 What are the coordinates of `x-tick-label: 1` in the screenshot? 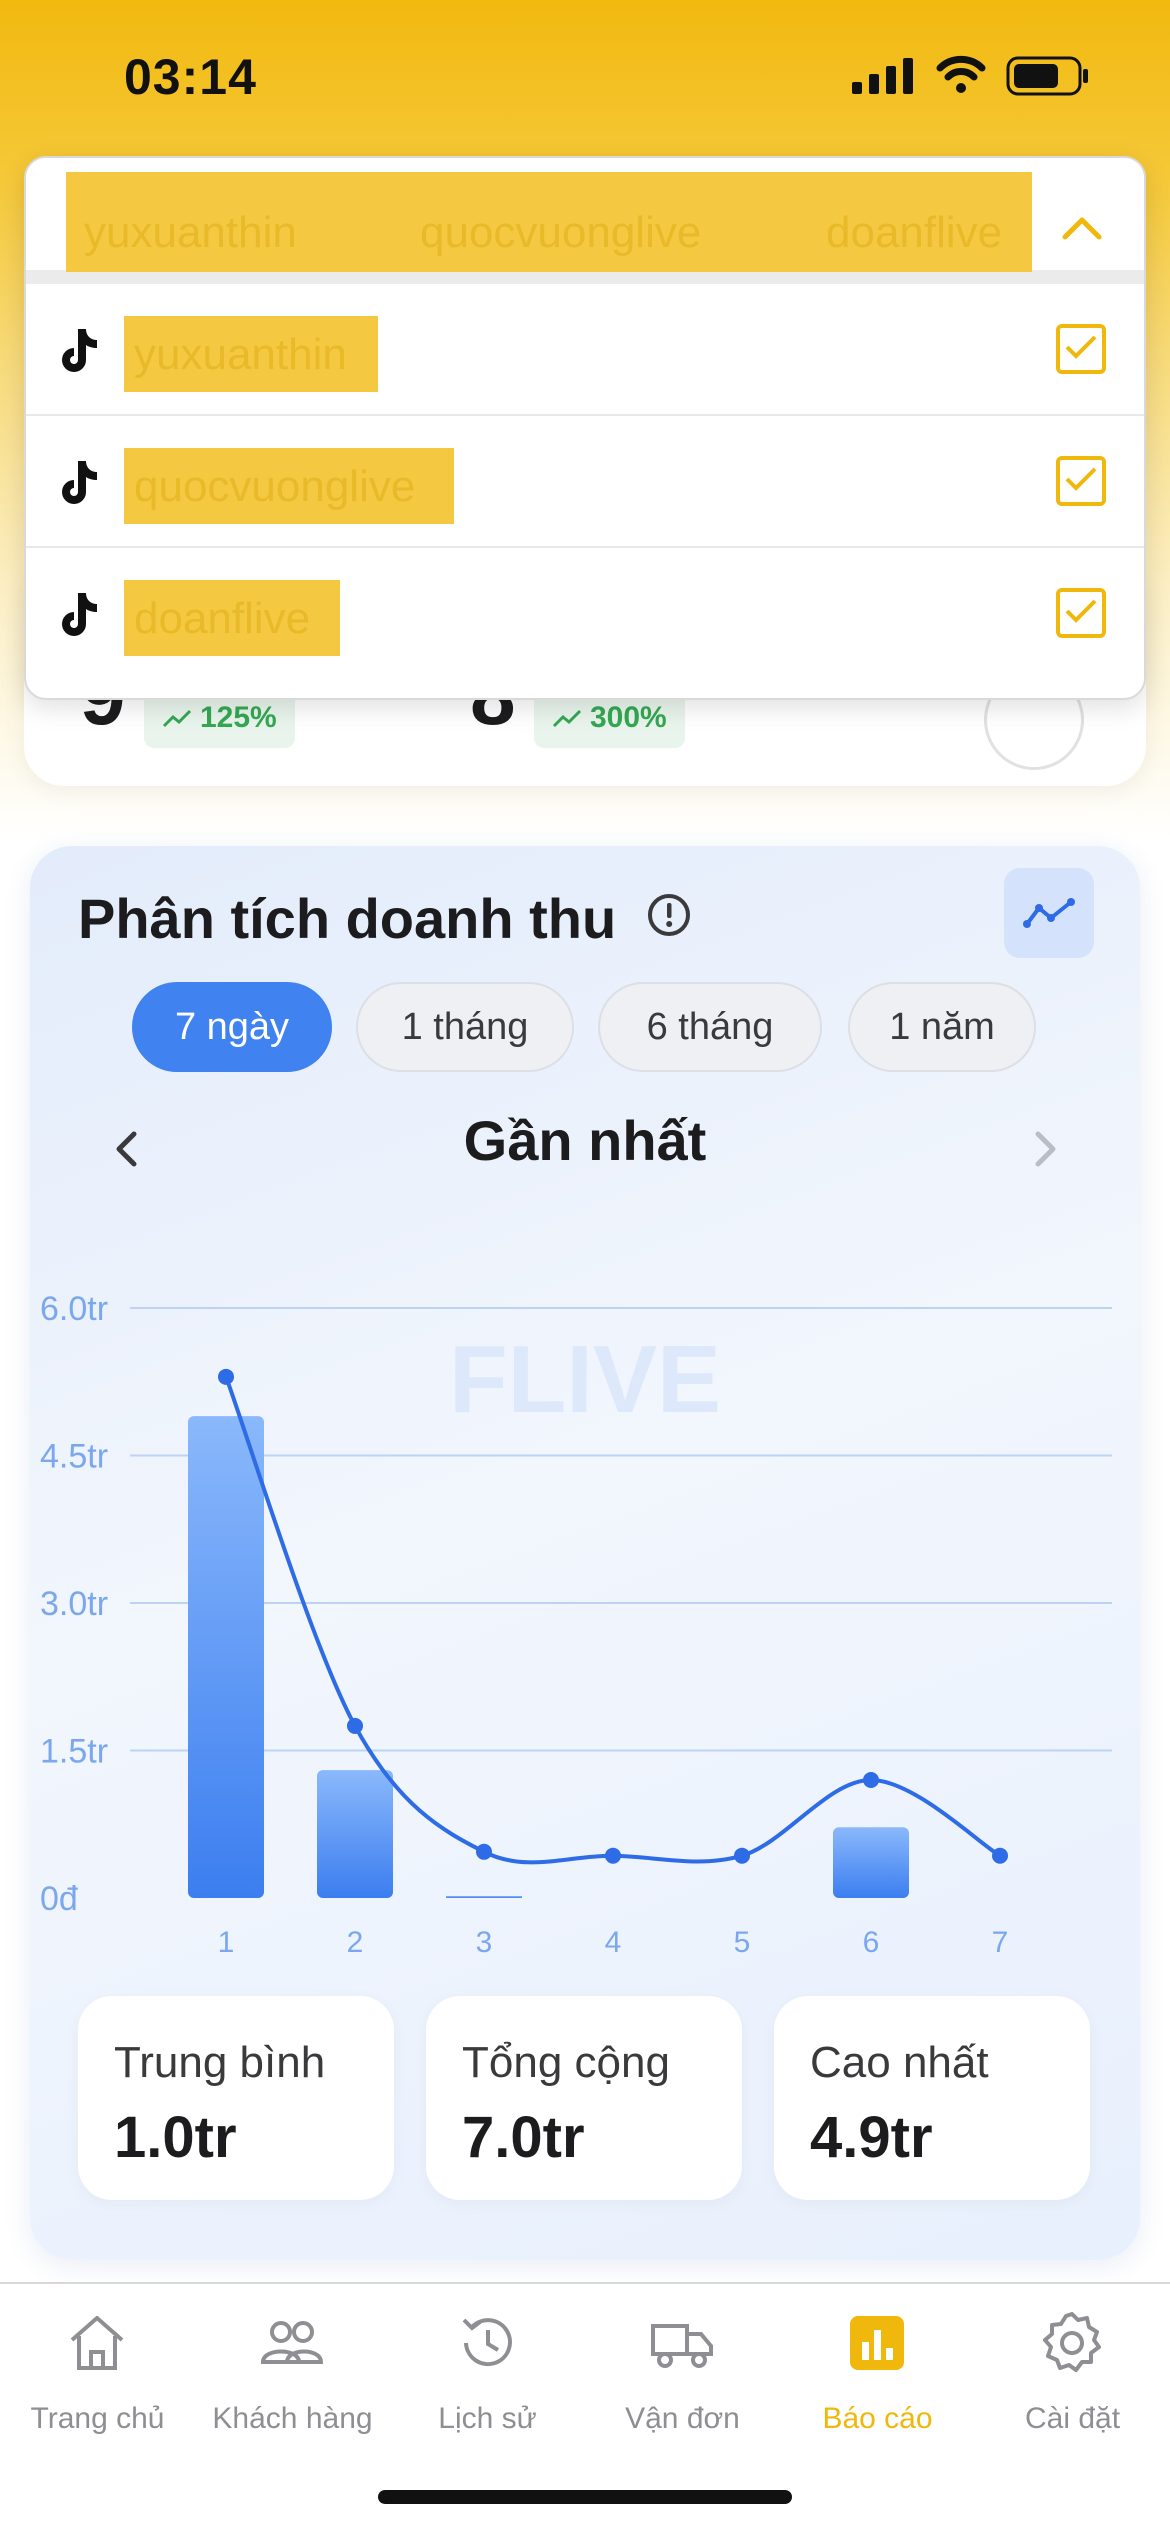 It's located at (226, 1942).